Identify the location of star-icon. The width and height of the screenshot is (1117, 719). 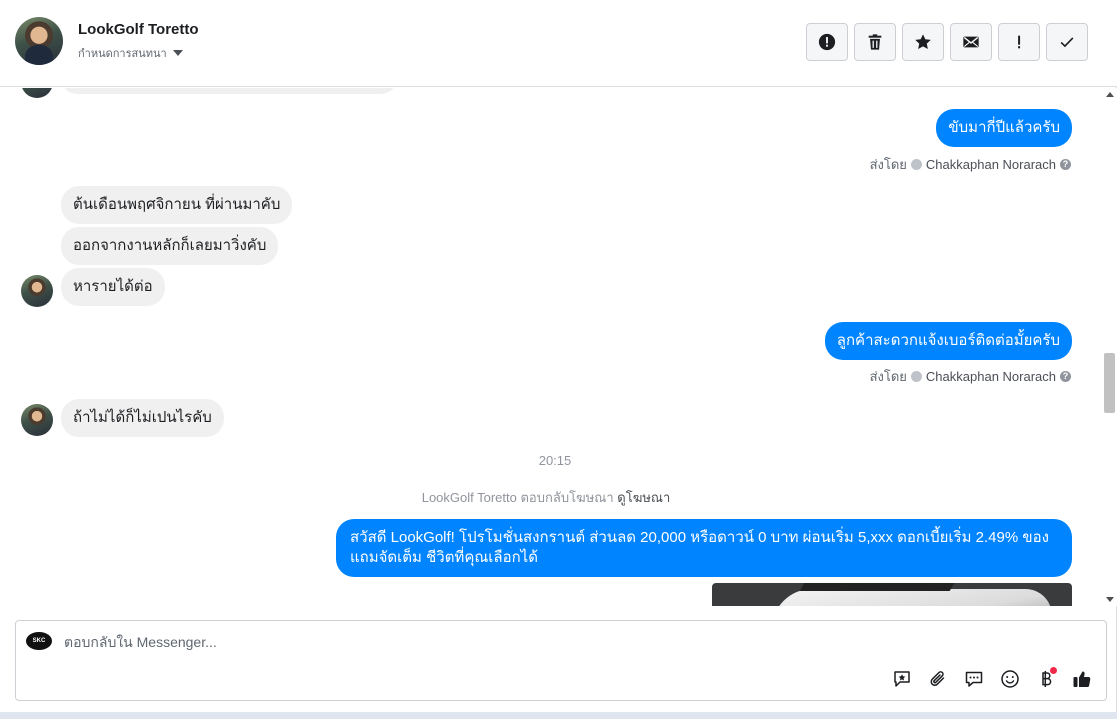
(923, 42).